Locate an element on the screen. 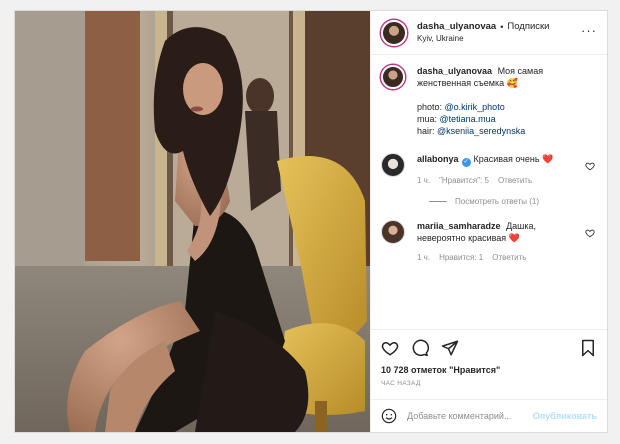 The height and width of the screenshot is (444, 620). credit-photo: photo: @o.kirik_photo is located at coordinates (502, 107).